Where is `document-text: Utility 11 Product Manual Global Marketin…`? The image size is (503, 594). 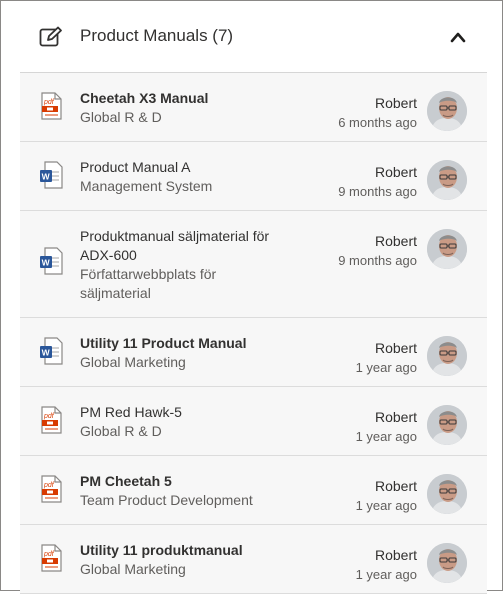 document-text: Utility 11 Product Manual Global Marketin… is located at coordinates (175, 353).